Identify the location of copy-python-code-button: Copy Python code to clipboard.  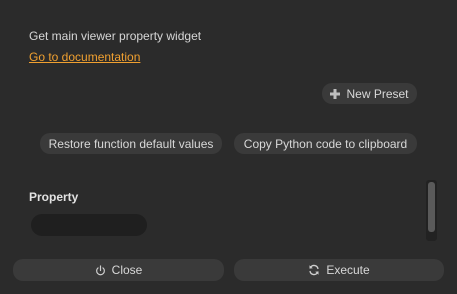
(325, 143).